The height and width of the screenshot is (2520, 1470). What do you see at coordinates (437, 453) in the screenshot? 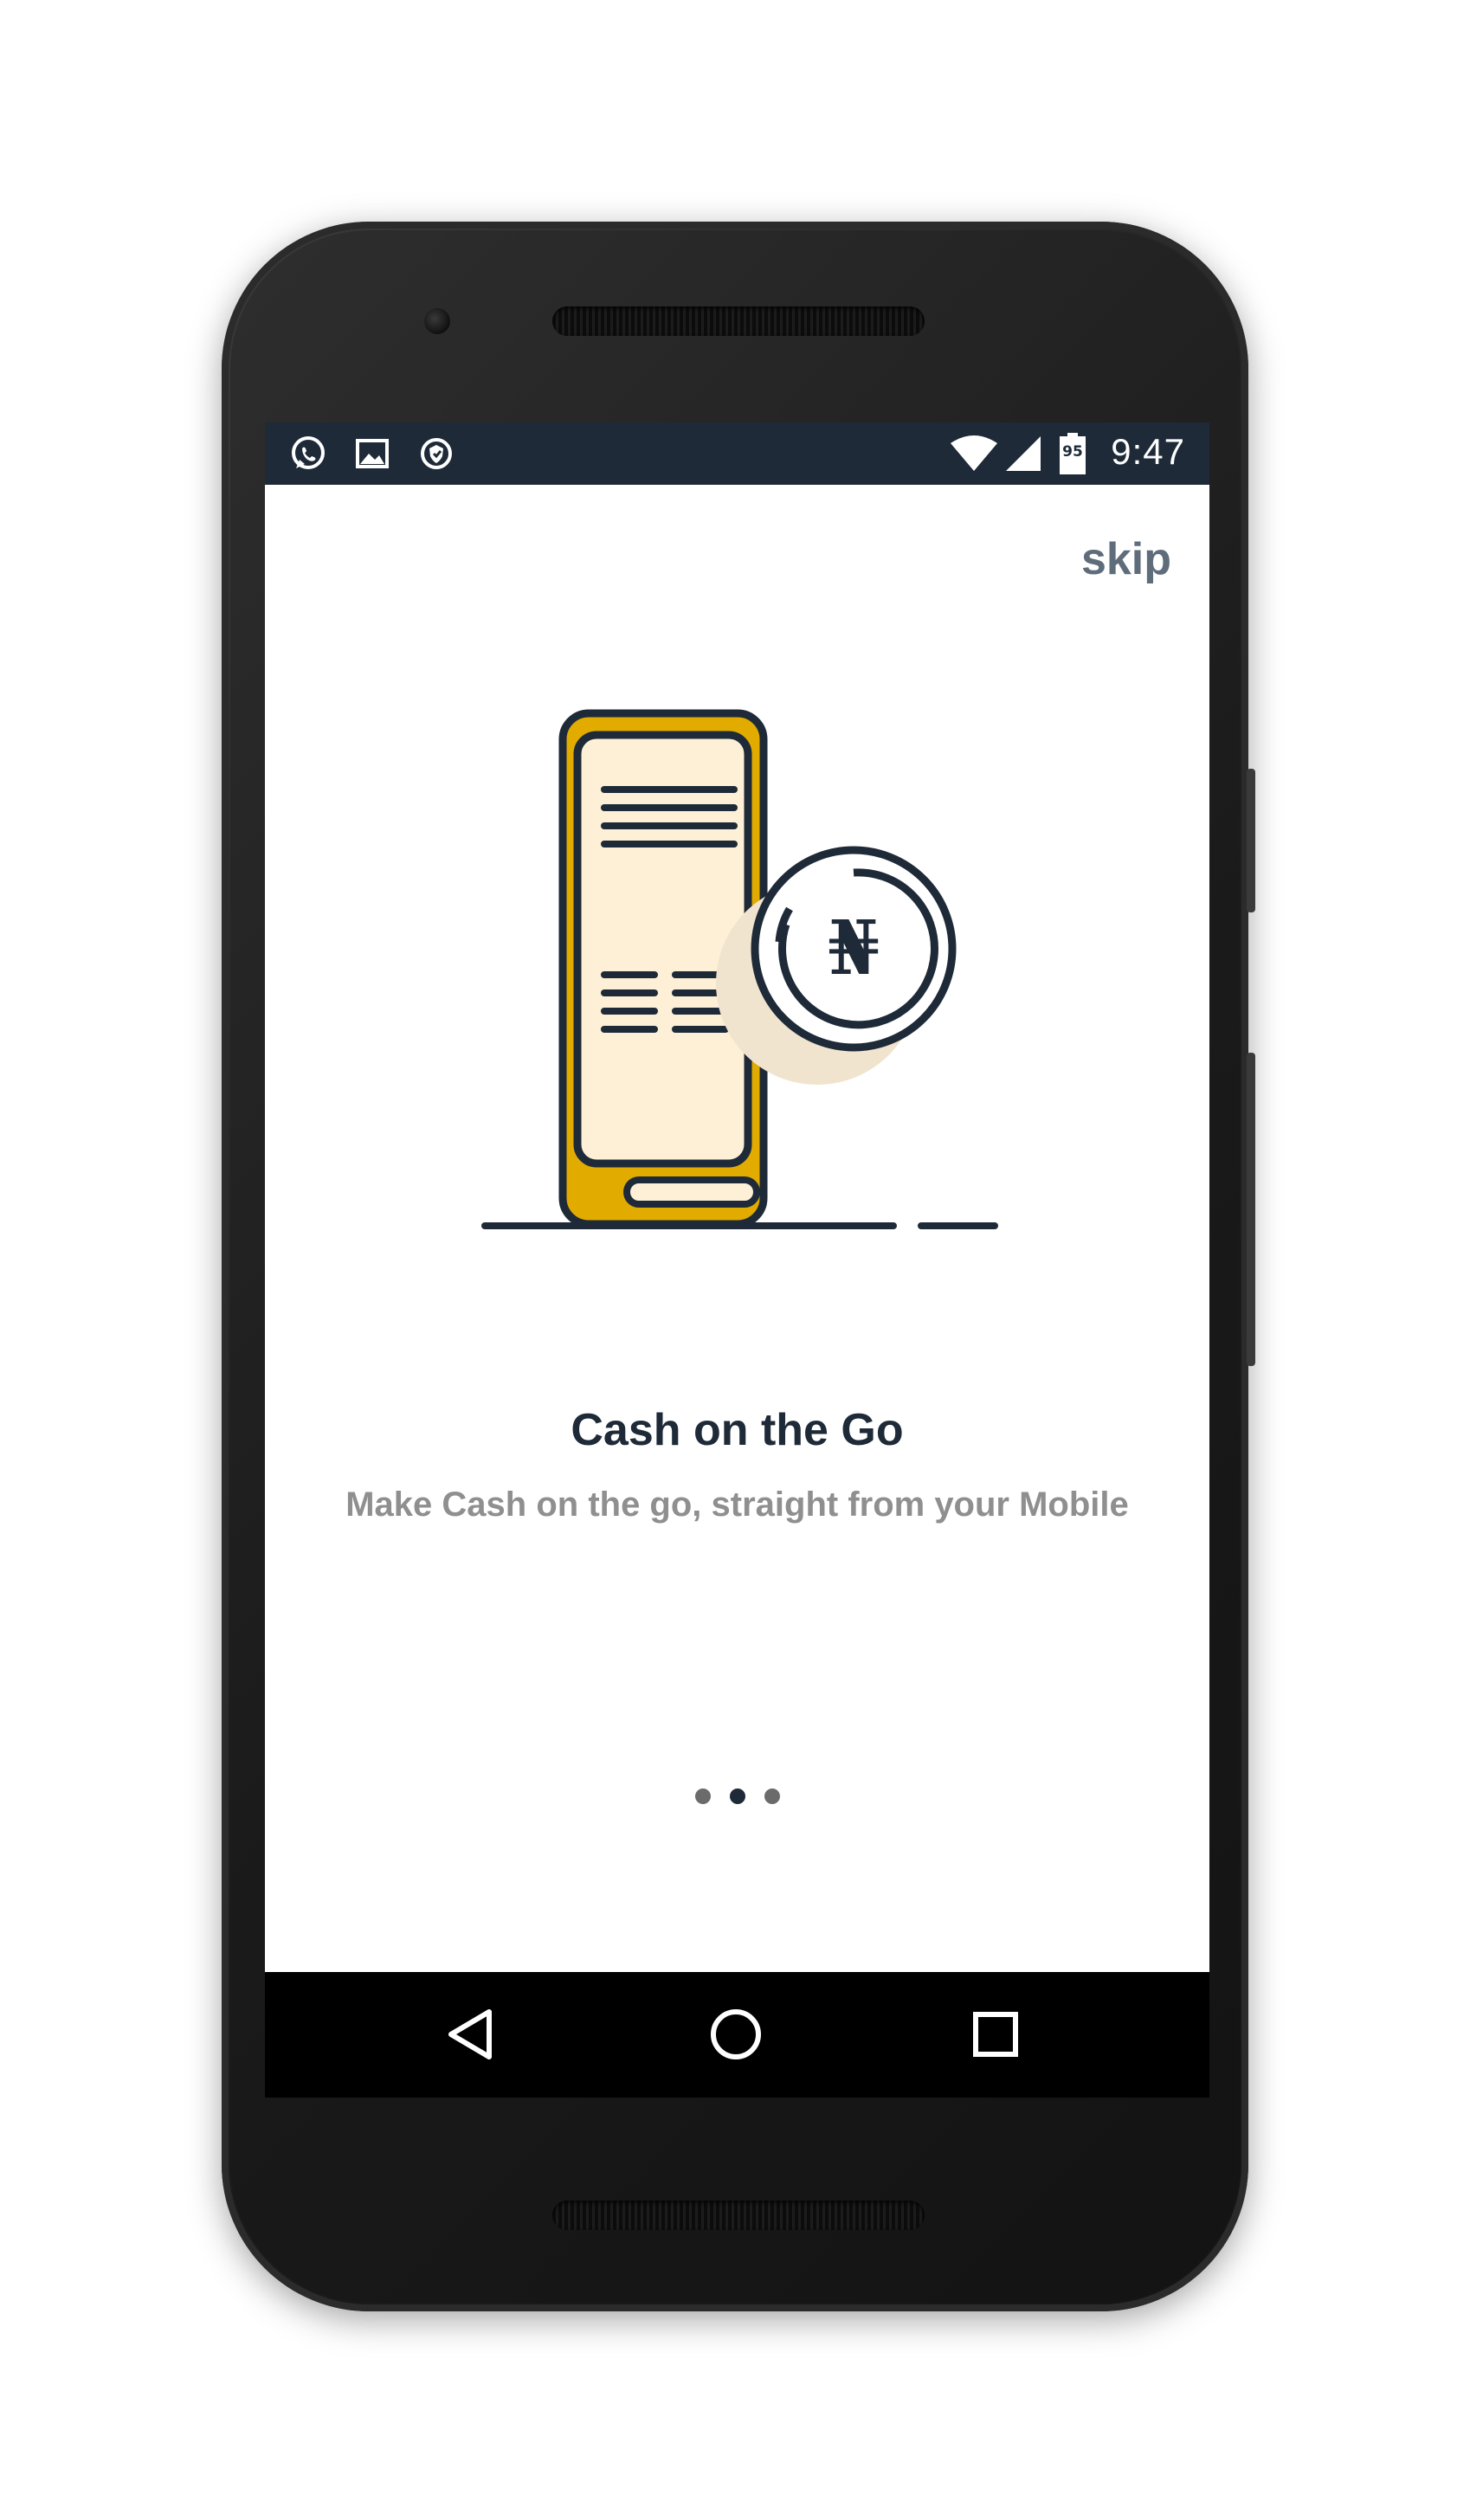
I see `shield-icon` at bounding box center [437, 453].